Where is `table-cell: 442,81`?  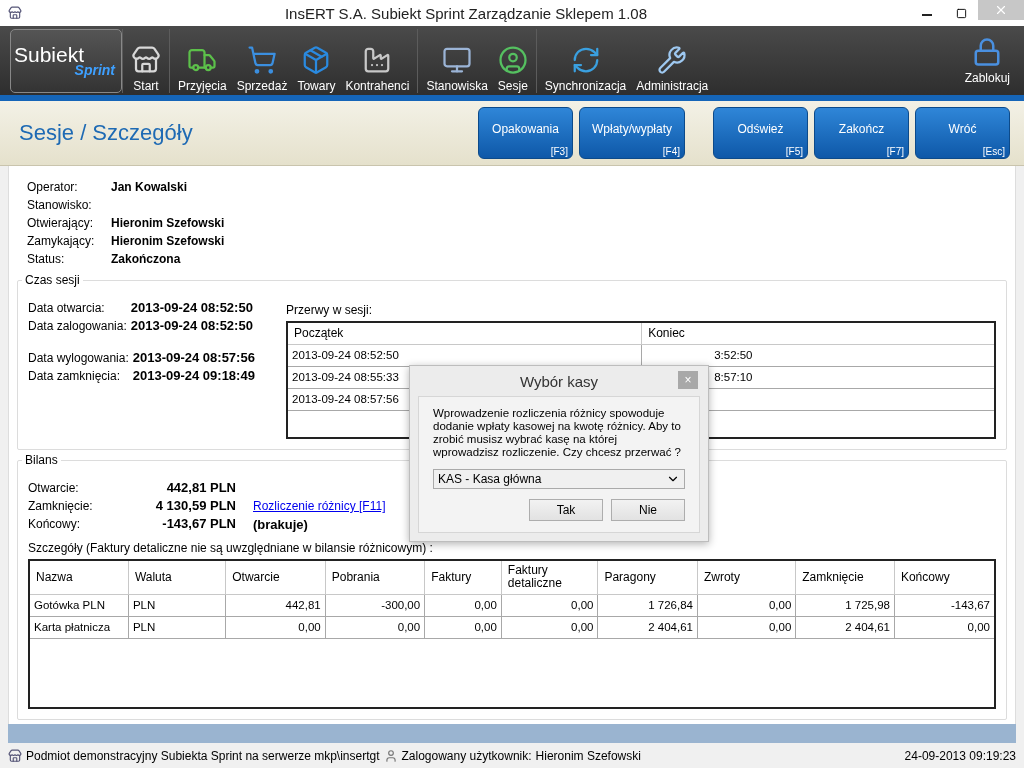
table-cell: 442,81 is located at coordinates (275, 605).